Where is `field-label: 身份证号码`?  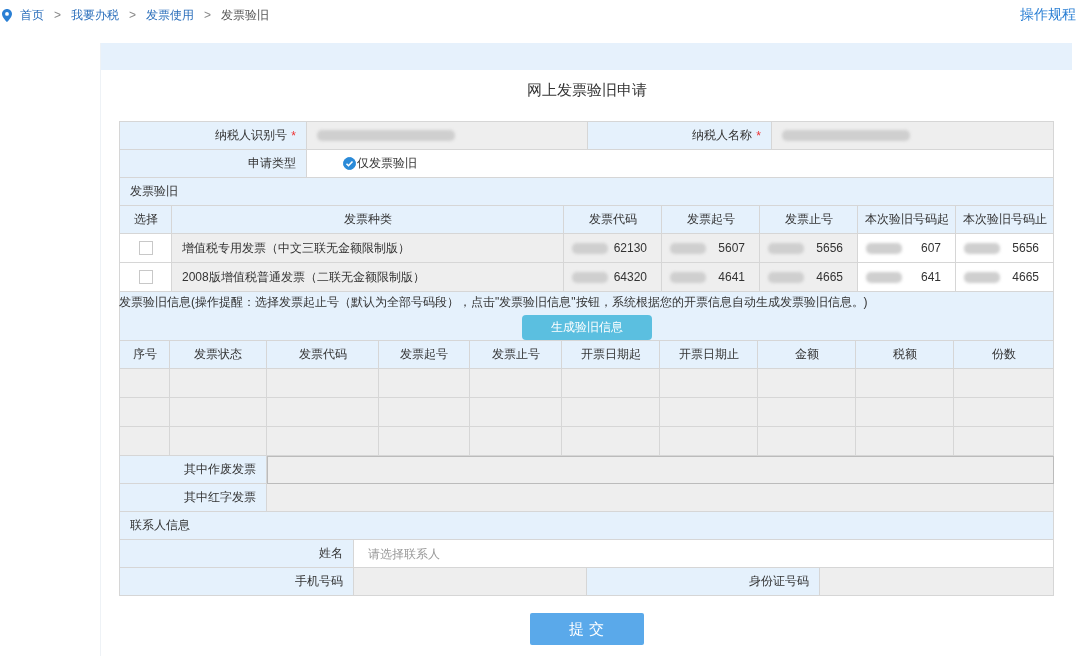 field-label: 身份证号码 is located at coordinates (703, 582).